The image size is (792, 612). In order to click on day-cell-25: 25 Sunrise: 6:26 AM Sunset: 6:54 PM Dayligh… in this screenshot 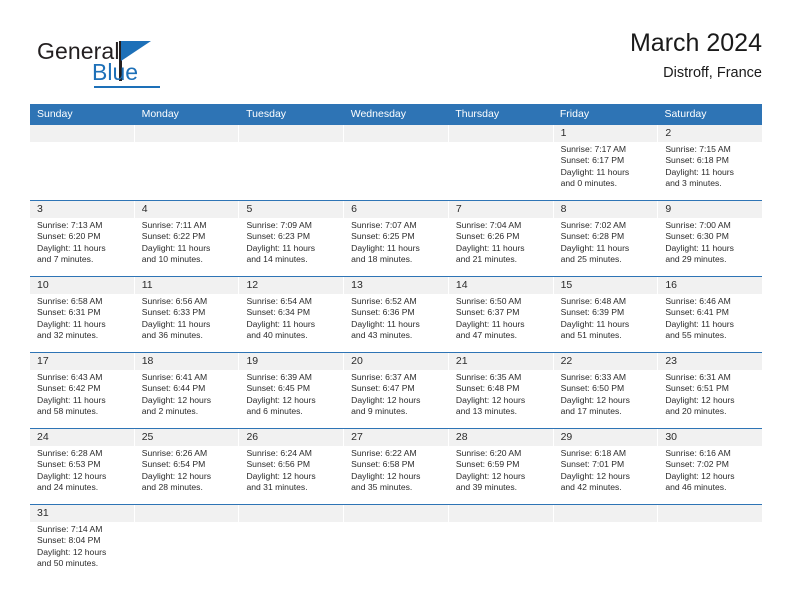, I will do `click(187, 466)`.